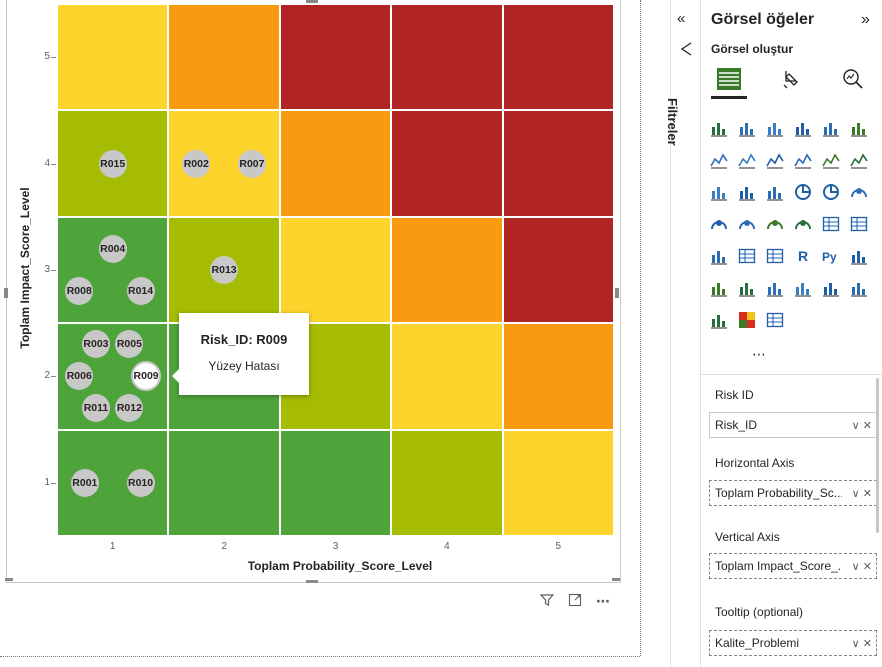 Image resolution: width=882 pixels, height=667 pixels. Describe the element at coordinates (859, 160) in the screenshot. I see `ribbon-chart-icon` at that location.